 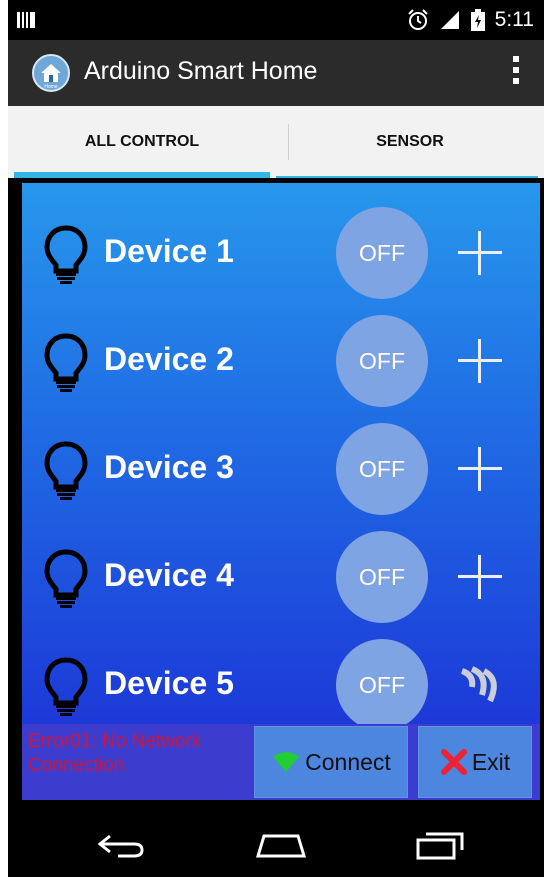 What do you see at coordinates (477, 20) in the screenshot?
I see `battery-icon` at bounding box center [477, 20].